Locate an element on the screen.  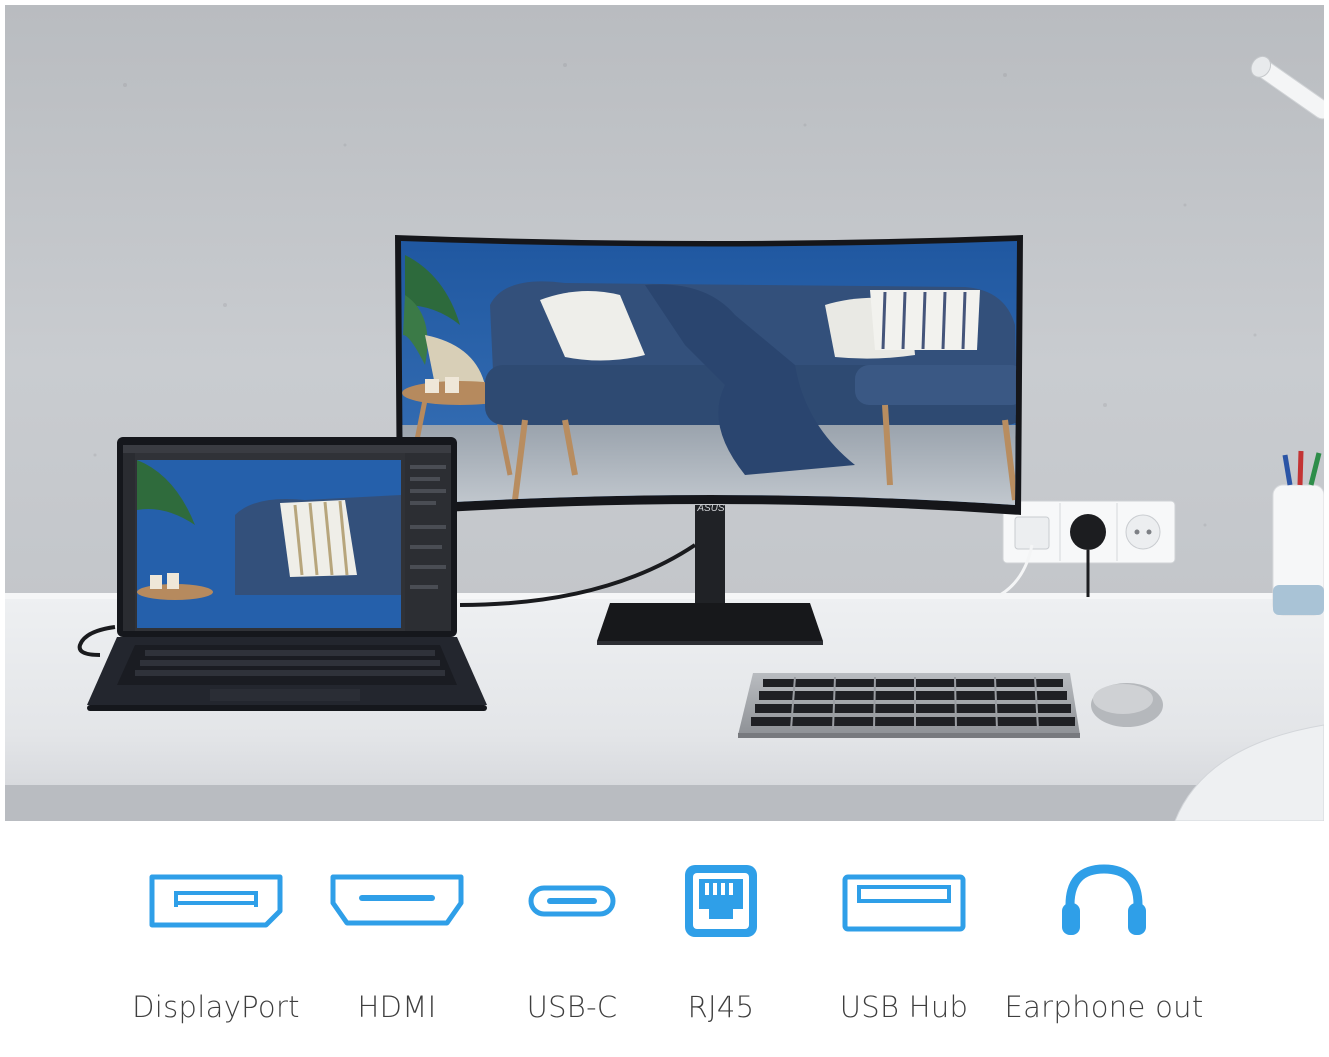
port-displayport: DisplayPort is located at coordinates (216, 939).